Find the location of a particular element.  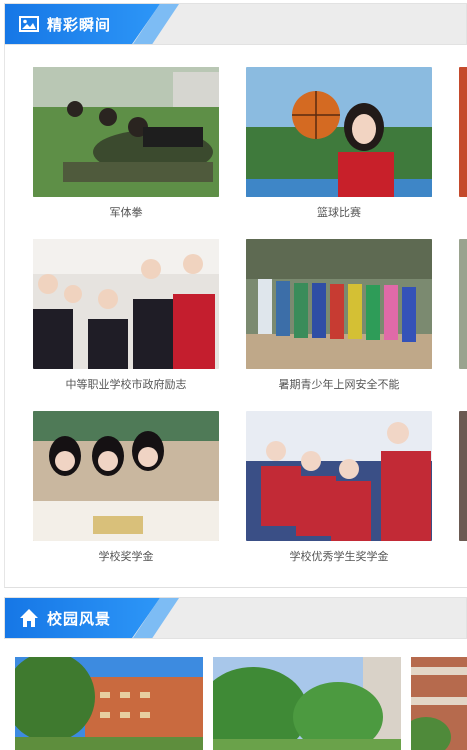

gallery-card: 篮球比赛 is located at coordinates (339, 143).